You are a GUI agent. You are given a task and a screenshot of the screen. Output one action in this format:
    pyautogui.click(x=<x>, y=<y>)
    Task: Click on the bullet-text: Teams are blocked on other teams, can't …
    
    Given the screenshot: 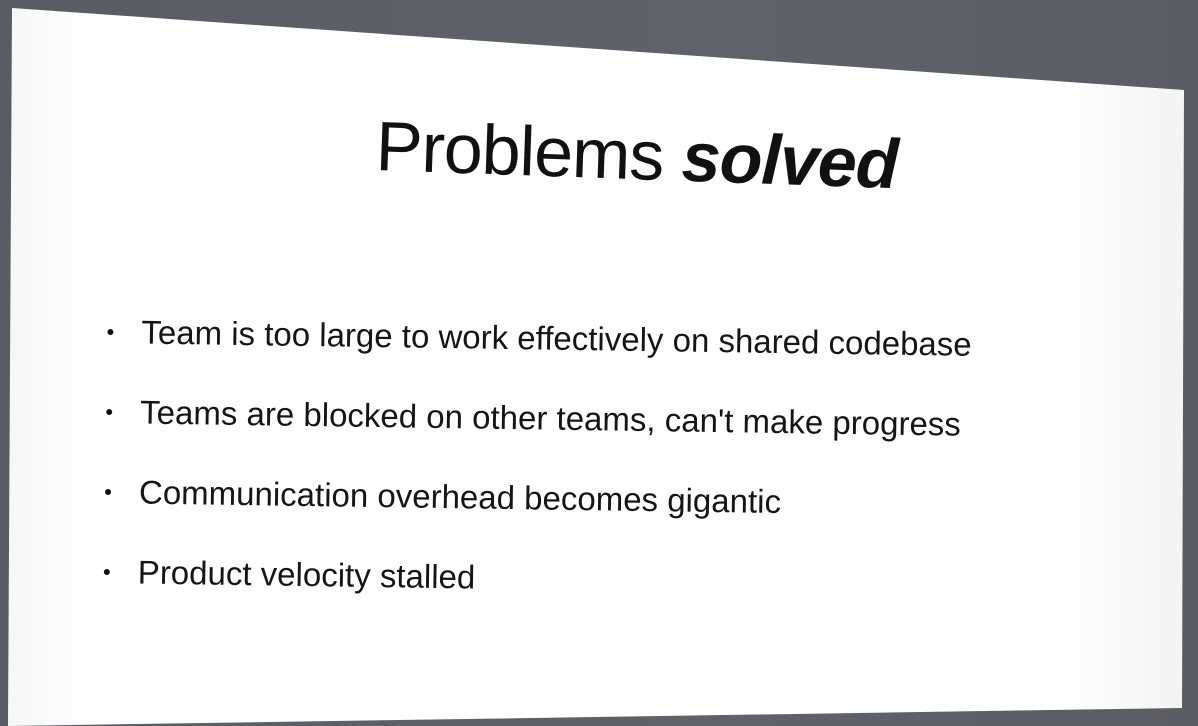 What is the action you would take?
    pyautogui.click(x=550, y=418)
    